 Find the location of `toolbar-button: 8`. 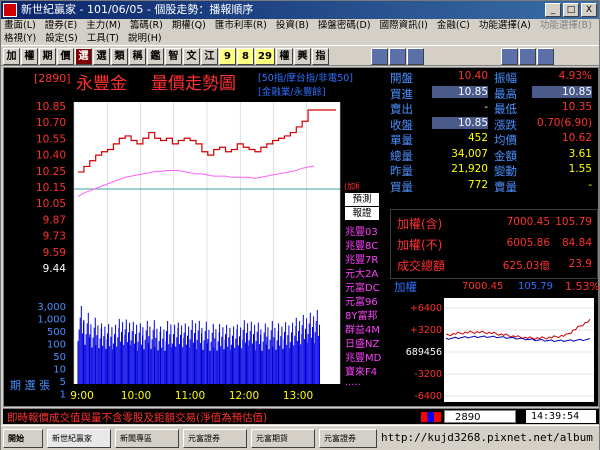

toolbar-button: 8 is located at coordinates (245, 56).